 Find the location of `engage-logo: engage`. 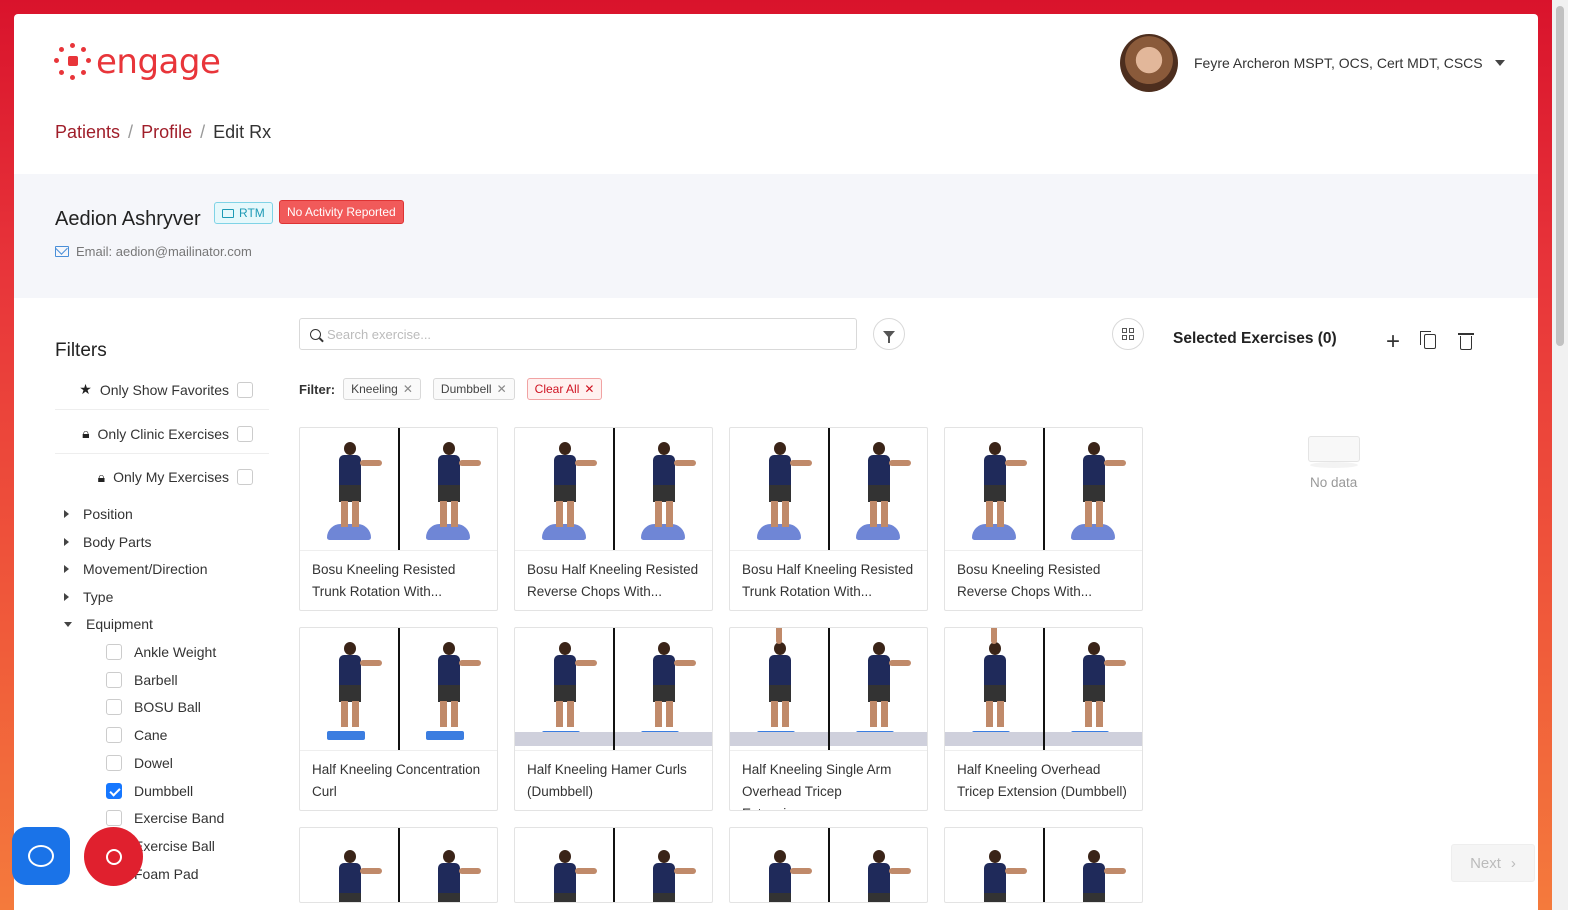

engage-logo: engage is located at coordinates (137, 62).